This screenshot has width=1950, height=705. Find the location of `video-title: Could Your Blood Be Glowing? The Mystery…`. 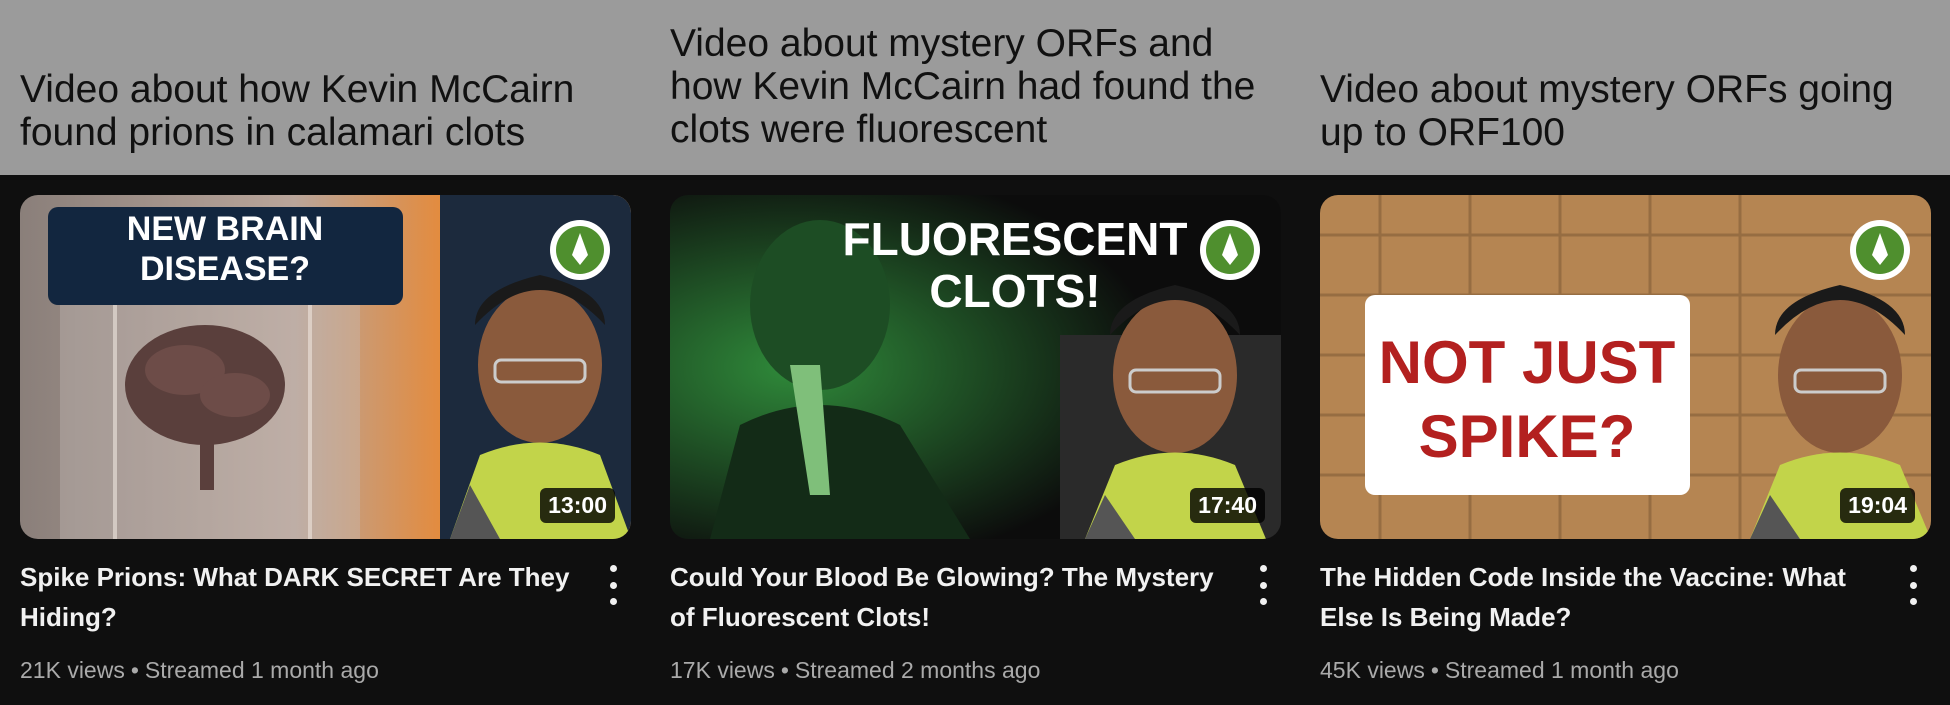

video-title: Could Your Blood Be Glowing? The Mystery… is located at coordinates (950, 597).